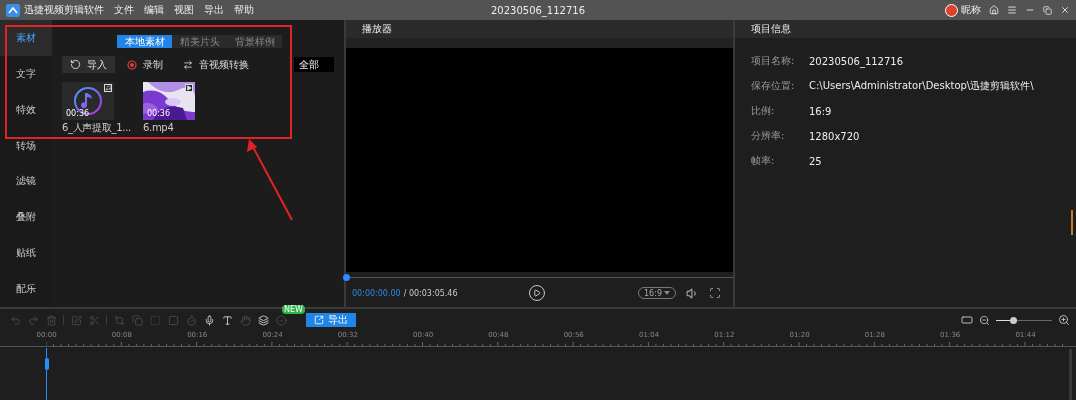 Image resolution: width=1076 pixels, height=400 pixels. Describe the element at coordinates (188, 88) in the screenshot. I see `video-badge-icon` at that location.